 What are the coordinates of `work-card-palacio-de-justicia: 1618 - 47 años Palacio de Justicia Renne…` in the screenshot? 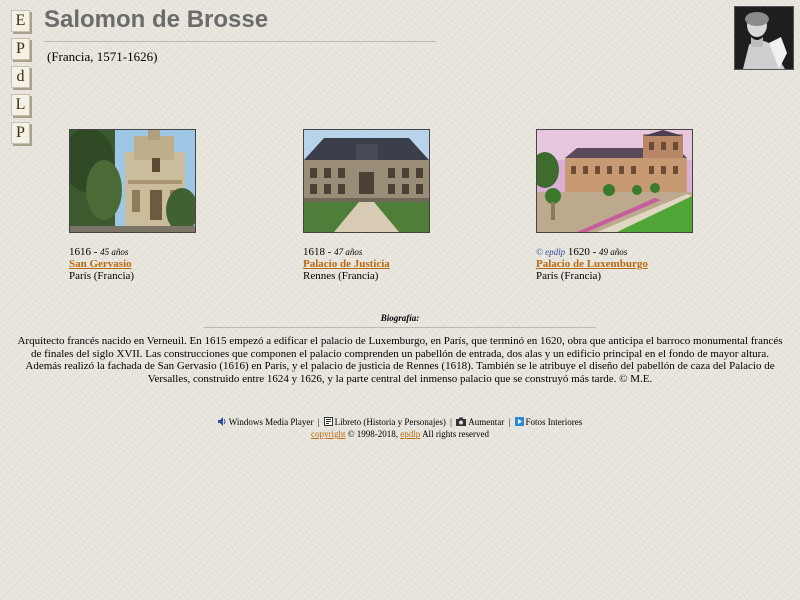 It's located at (366, 205).